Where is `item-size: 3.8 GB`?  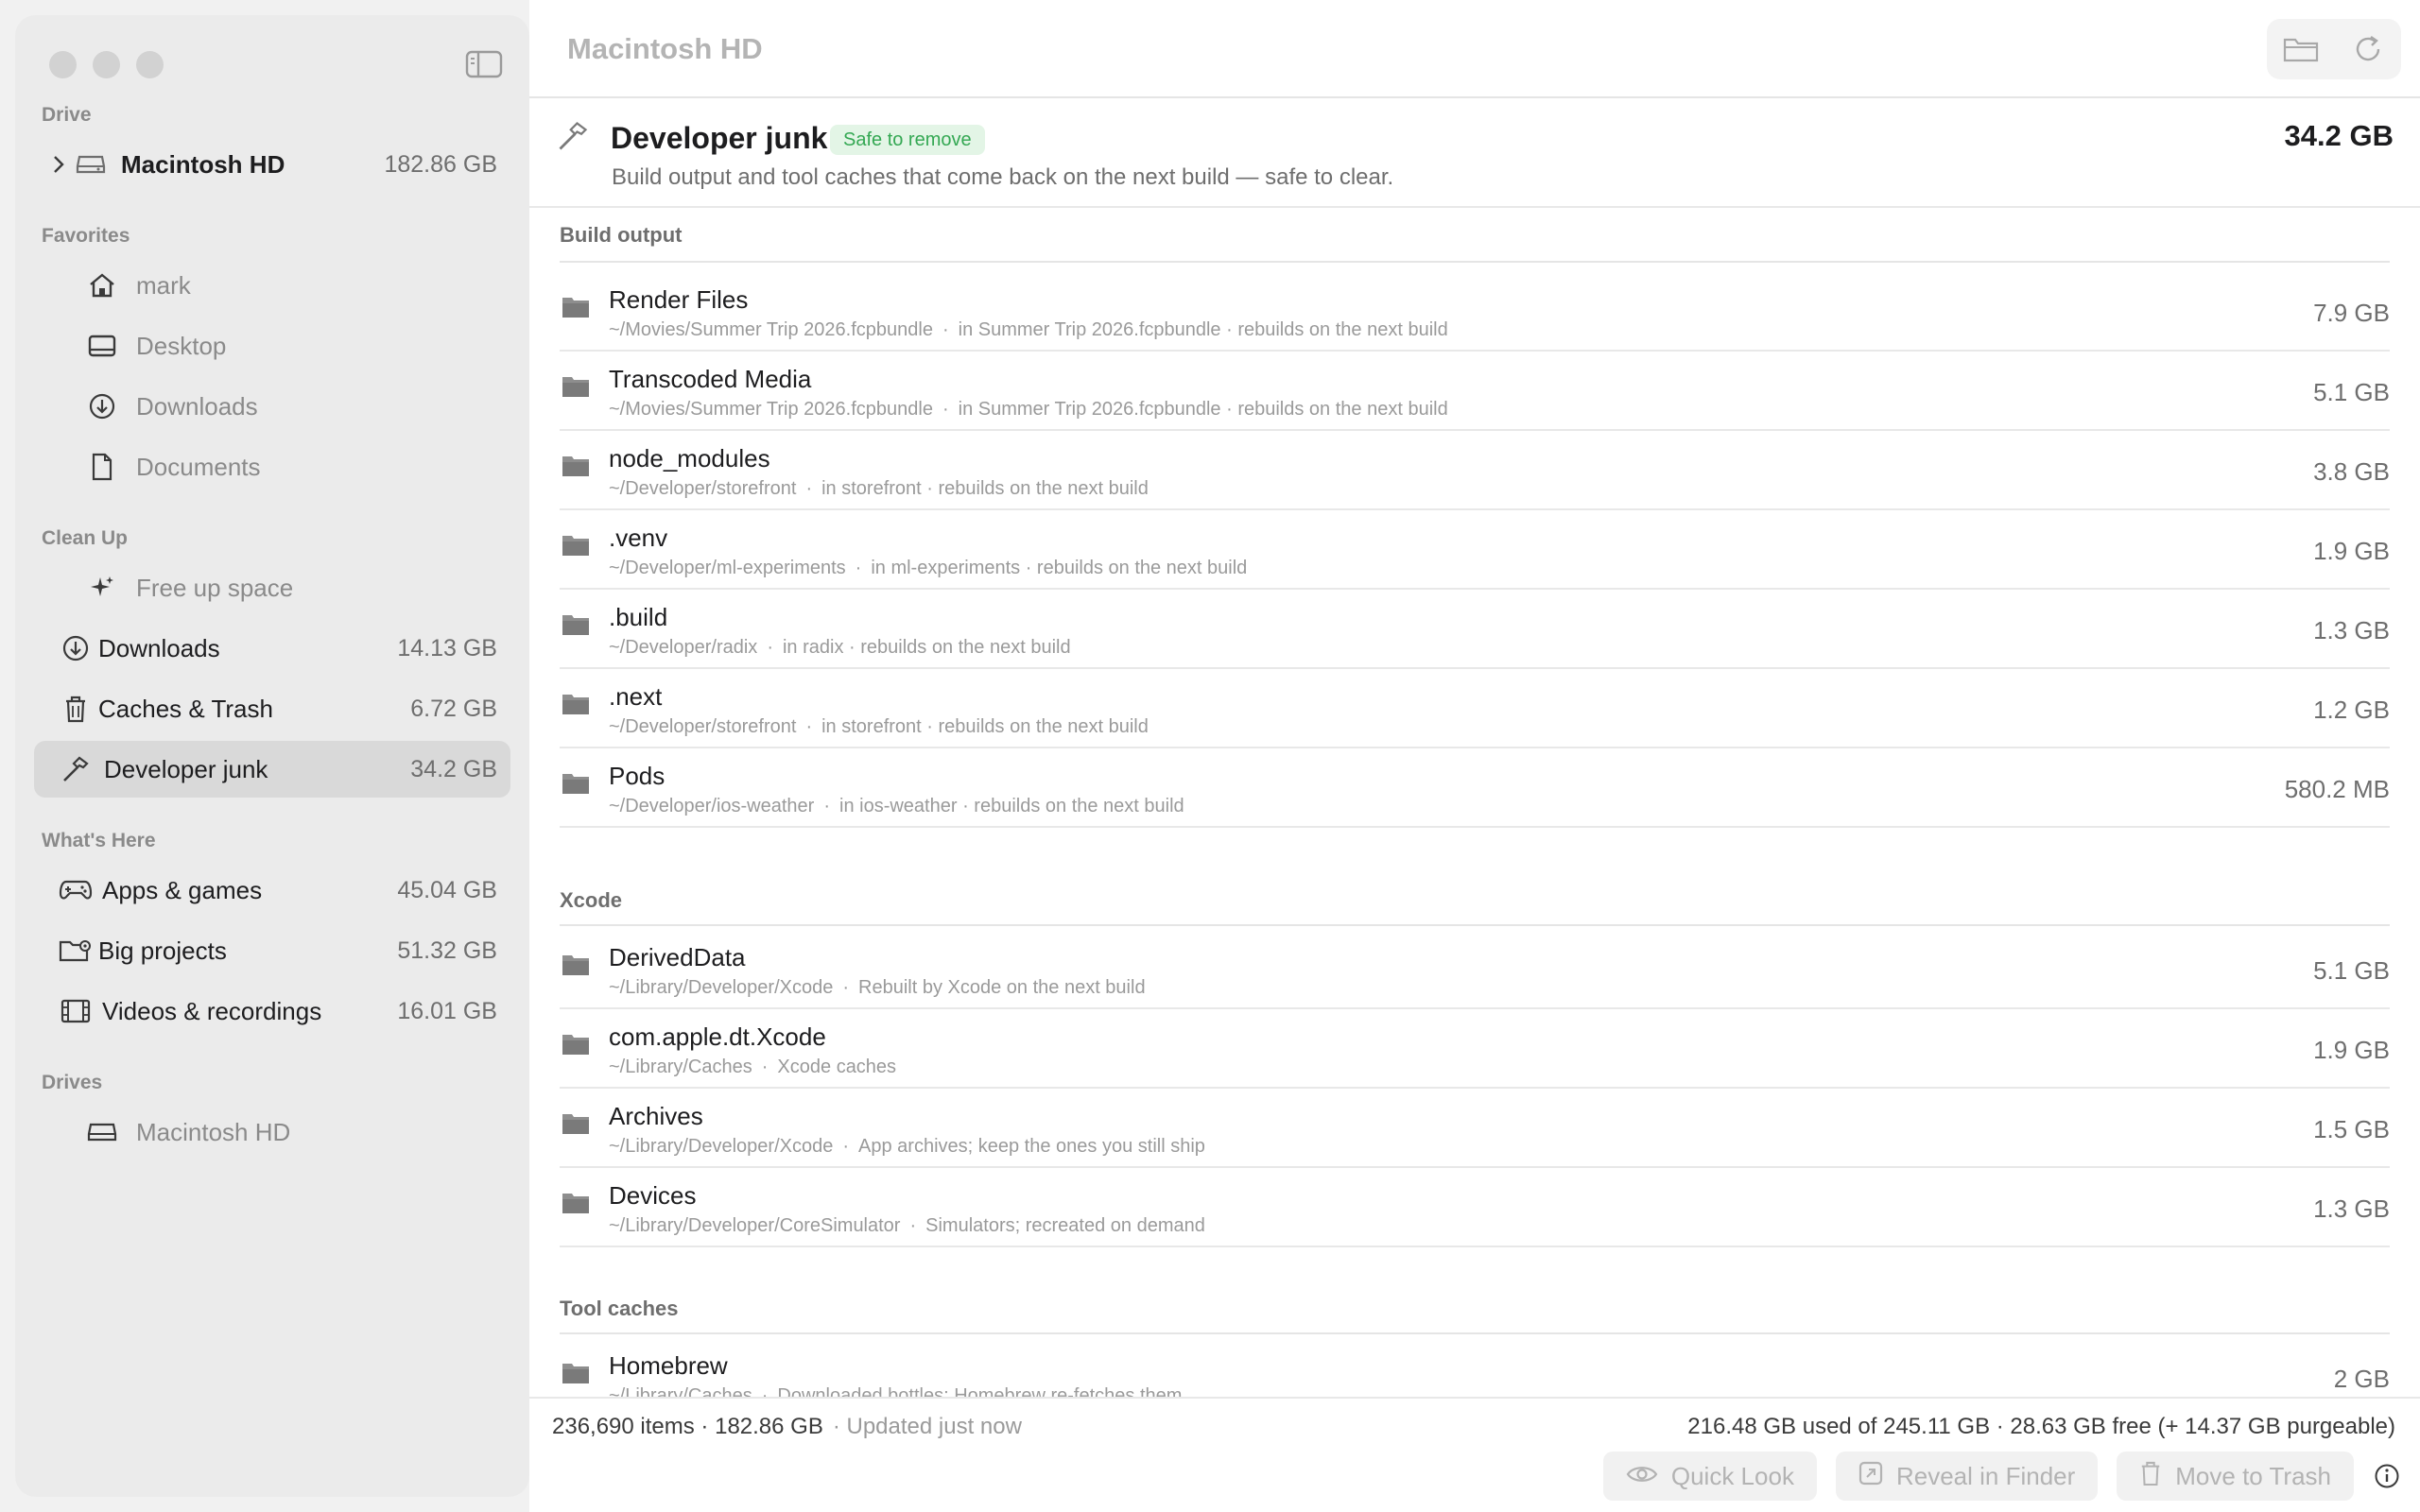
item-size: 3.8 GB is located at coordinates (2352, 471).